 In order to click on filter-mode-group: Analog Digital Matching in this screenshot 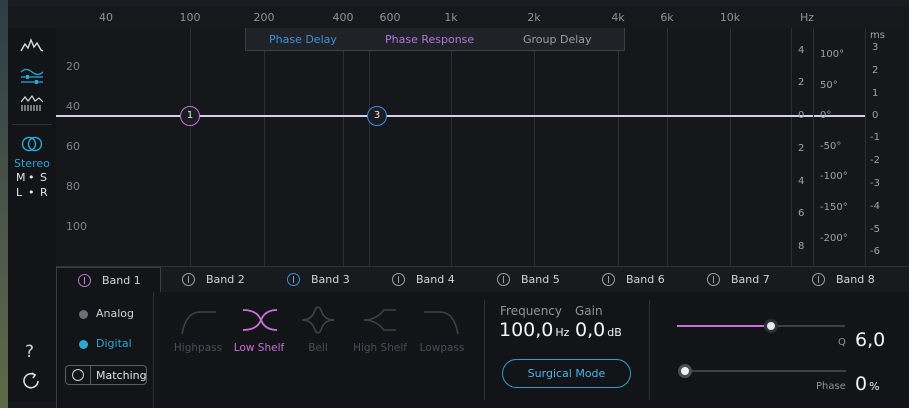, I will do `click(105, 350)`.